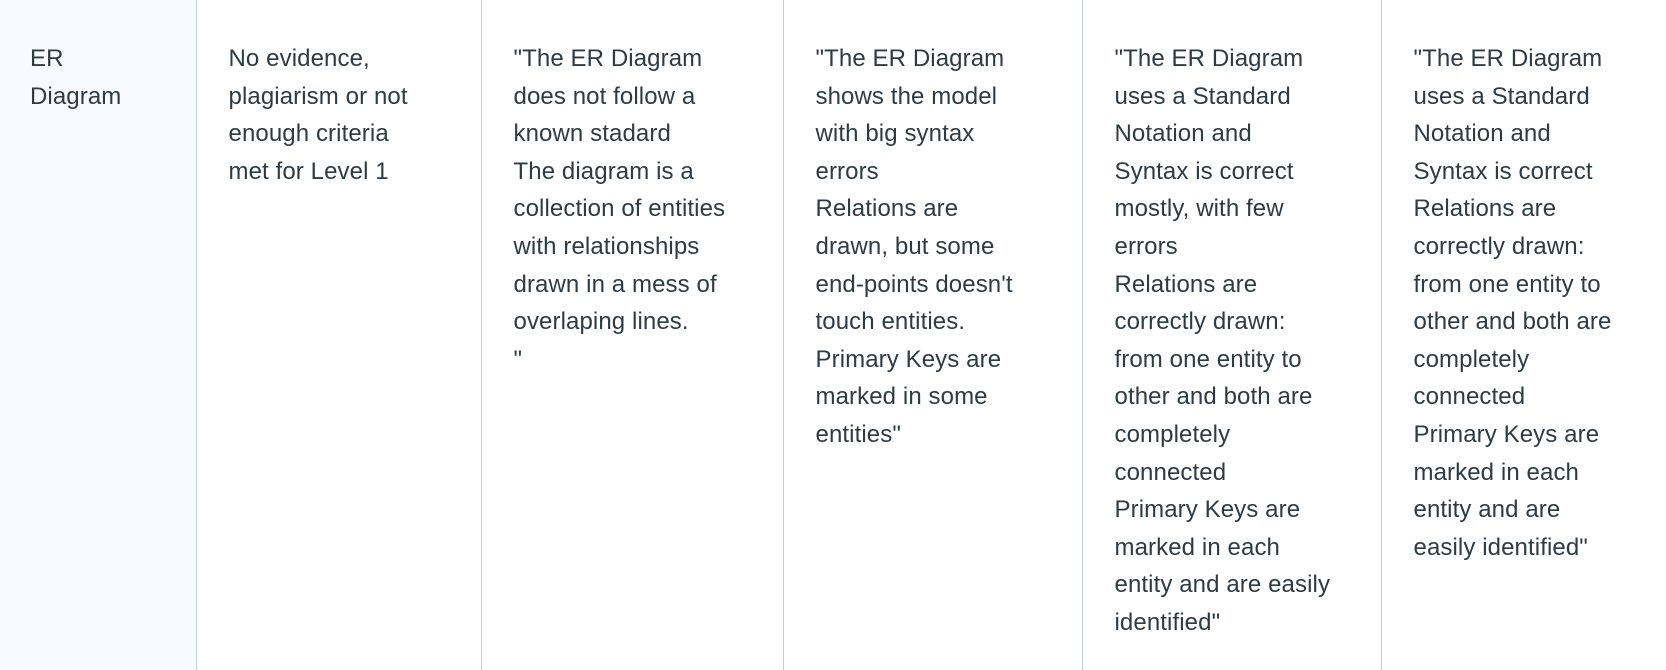 This screenshot has height=670, width=1666. Describe the element at coordinates (98, 335) in the screenshot. I see `criterion-name: ER Diagram` at that location.